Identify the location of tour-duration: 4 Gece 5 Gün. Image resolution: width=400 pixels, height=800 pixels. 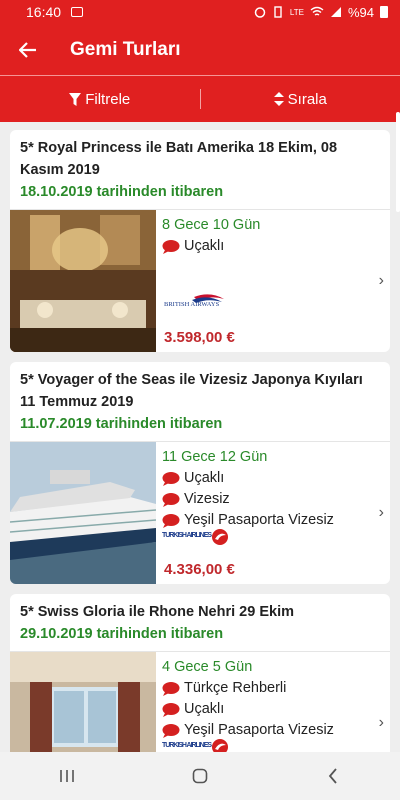
(207, 667).